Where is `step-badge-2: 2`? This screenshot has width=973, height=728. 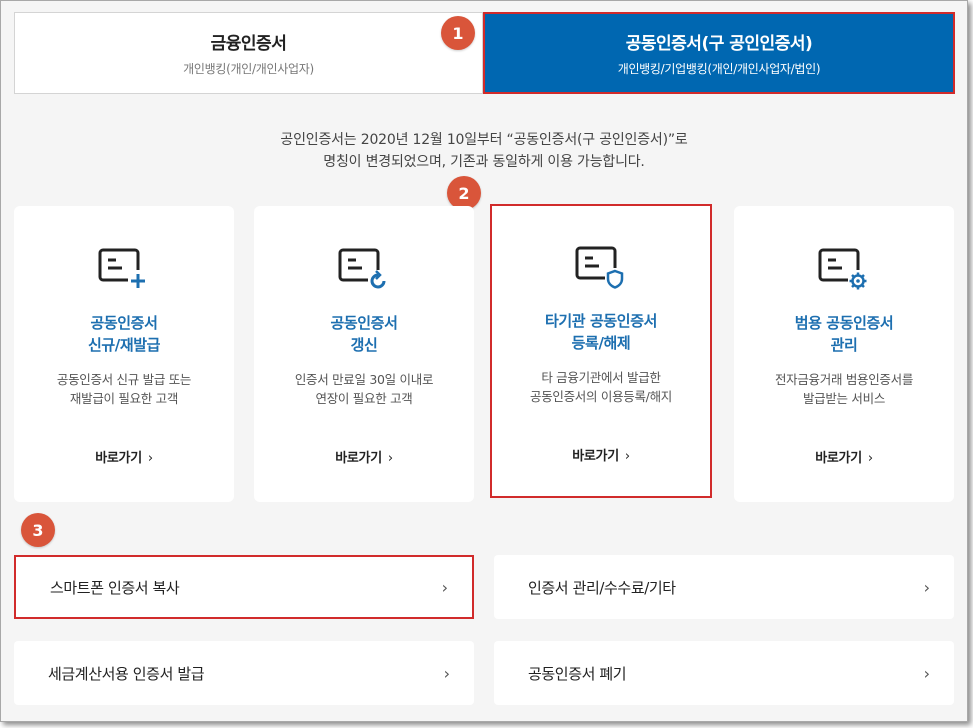 step-badge-2: 2 is located at coordinates (464, 193).